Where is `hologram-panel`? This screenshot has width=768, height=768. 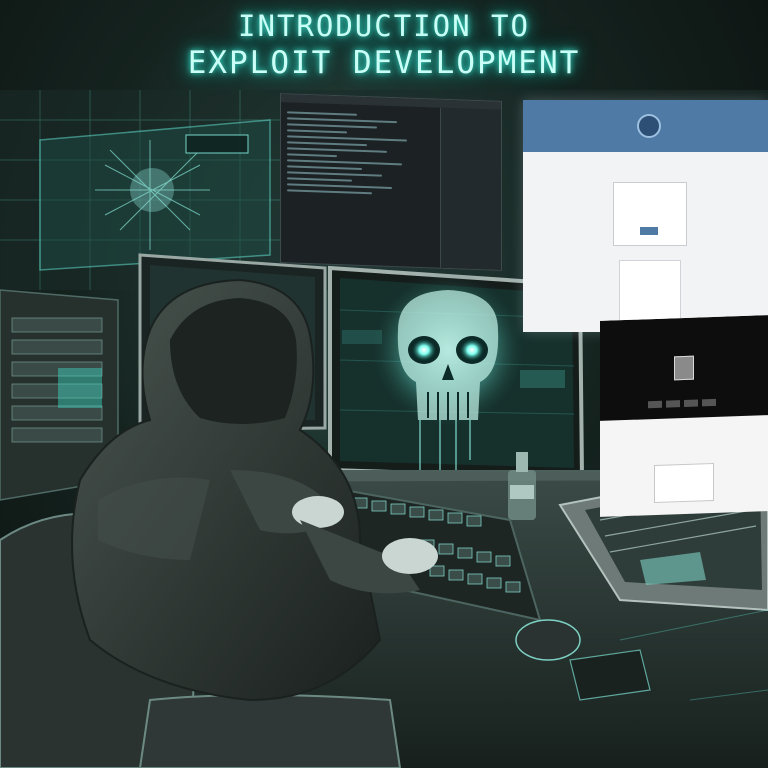
hologram-panel is located at coordinates (155, 195).